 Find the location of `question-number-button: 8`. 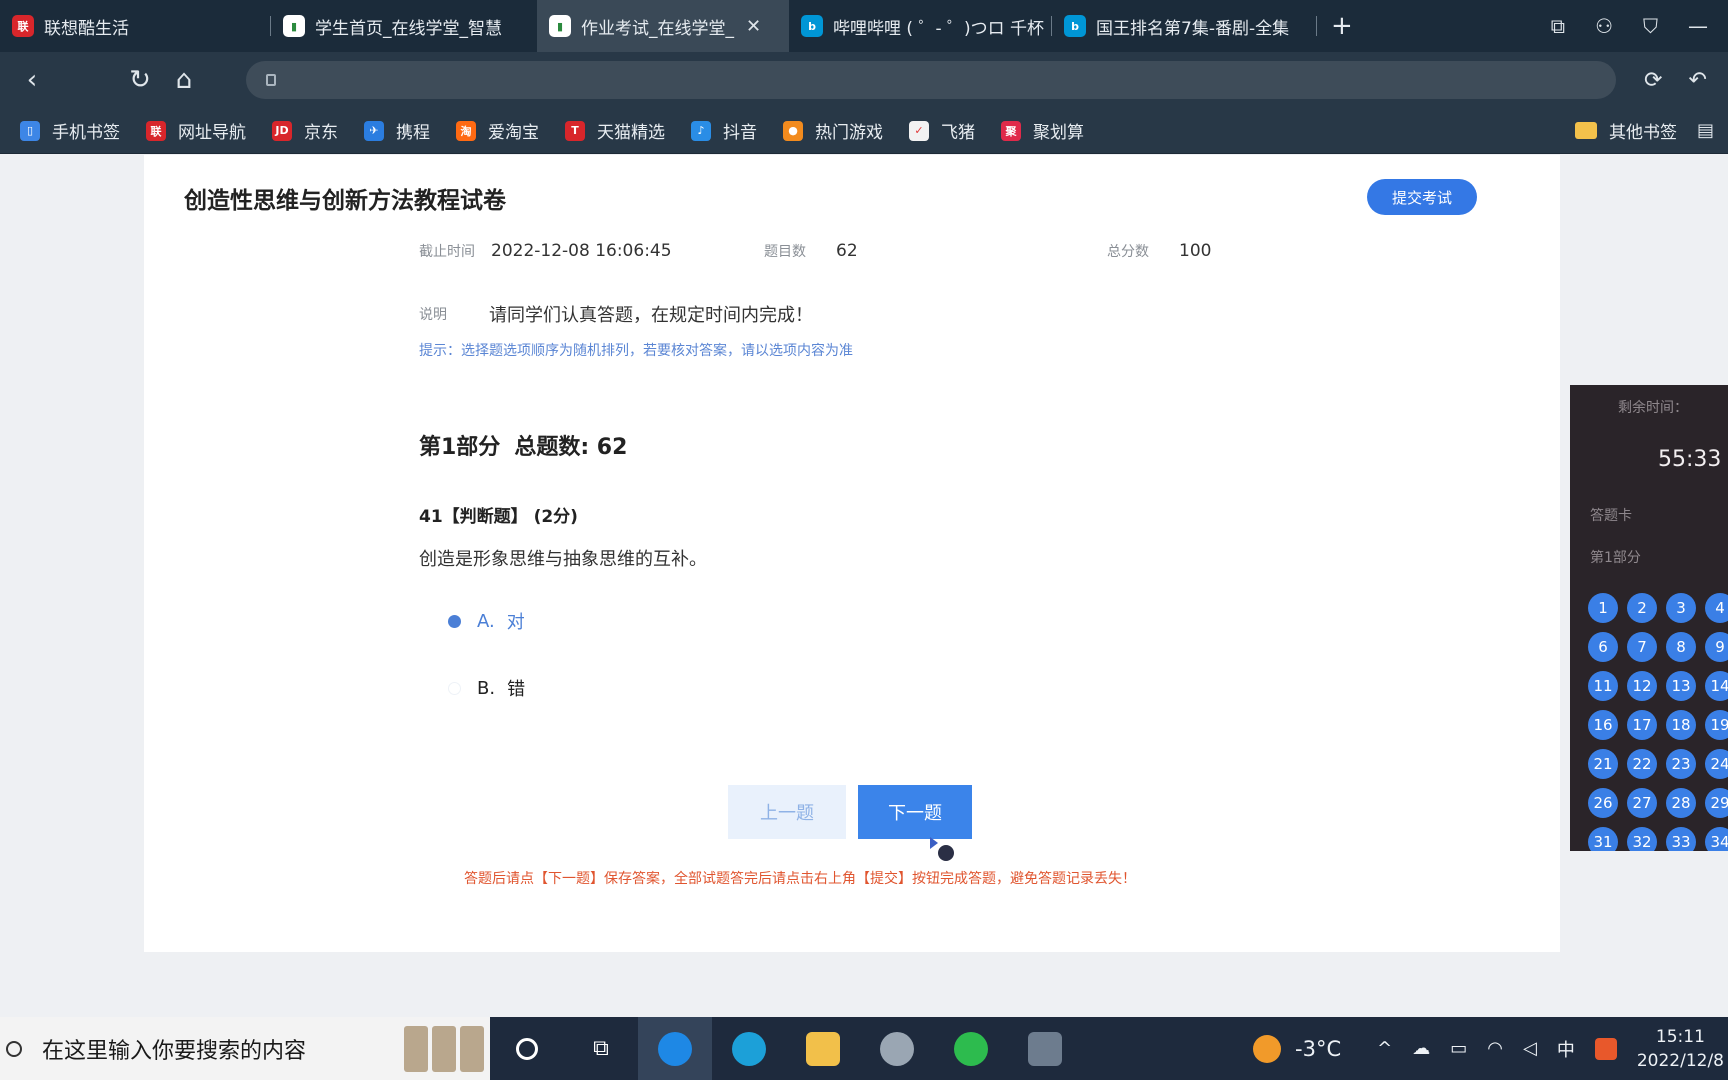

question-number-button: 8 is located at coordinates (1681, 647).